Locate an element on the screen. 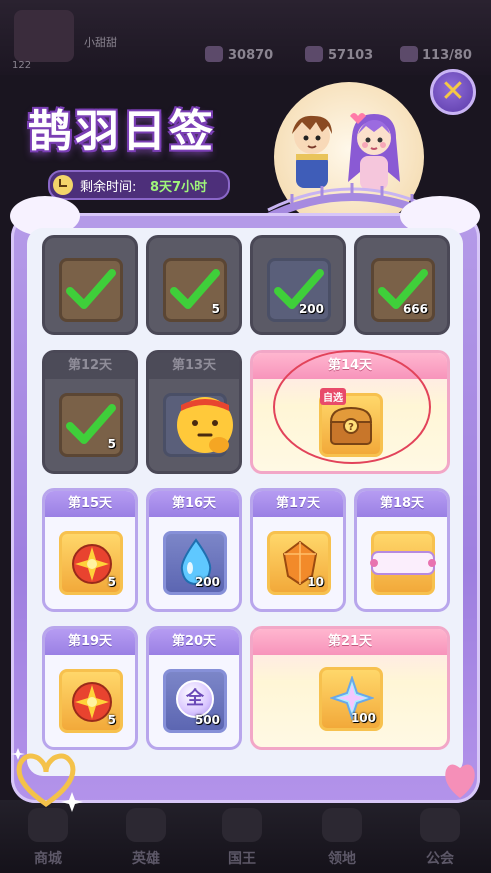 Image resolution: width=491 pixels, height=873 pixels. reward-quantity: 100 is located at coordinates (363, 718).